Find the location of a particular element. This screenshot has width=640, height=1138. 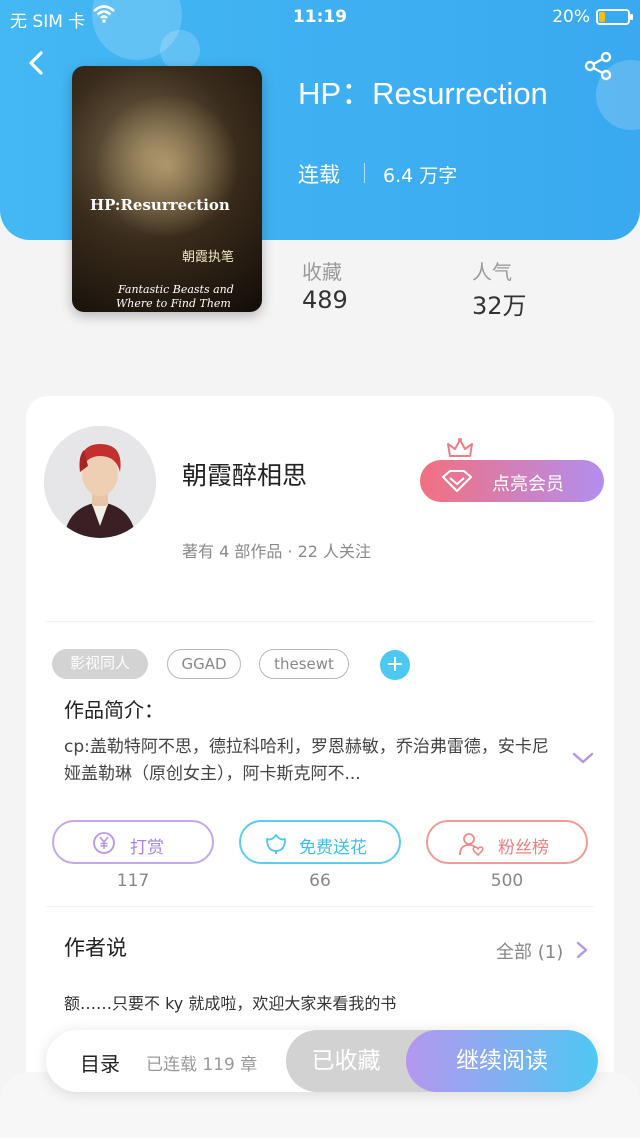

expand-icon is located at coordinates (583, 758).